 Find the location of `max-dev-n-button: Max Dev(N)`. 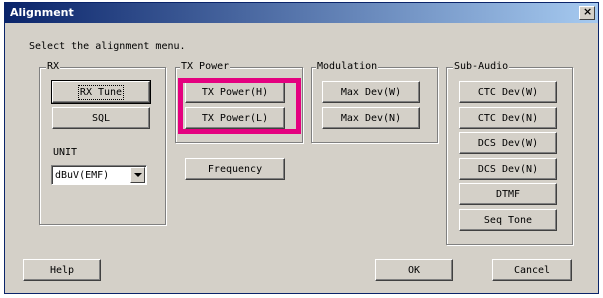

max-dev-n-button: Max Dev(N) is located at coordinates (371, 118).